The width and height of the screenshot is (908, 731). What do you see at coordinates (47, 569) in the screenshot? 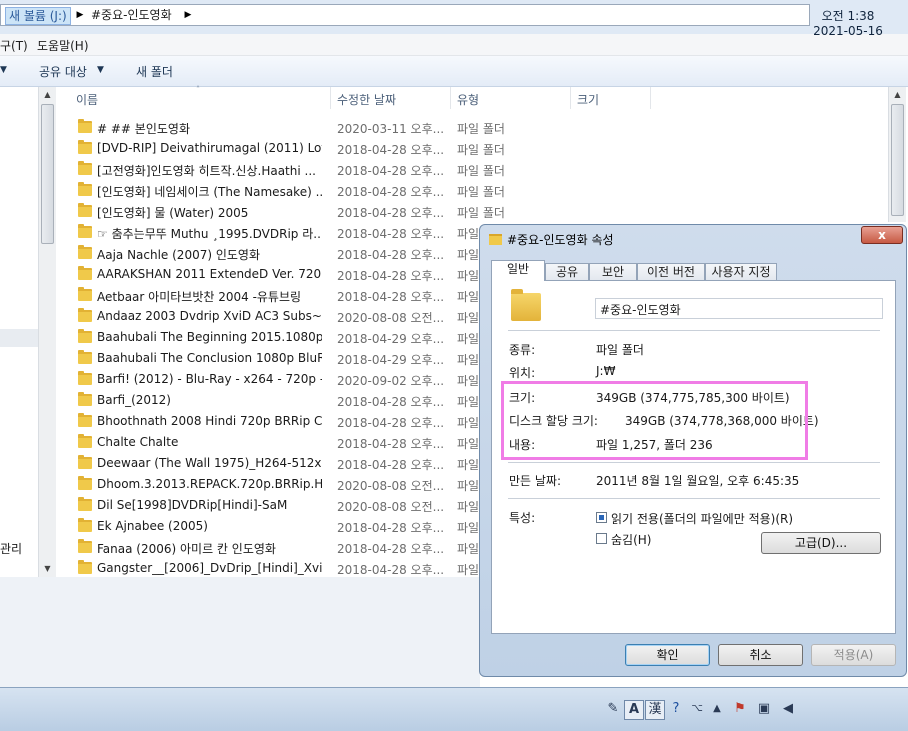
I see `scroll-down-icon: ▼` at bounding box center [47, 569].